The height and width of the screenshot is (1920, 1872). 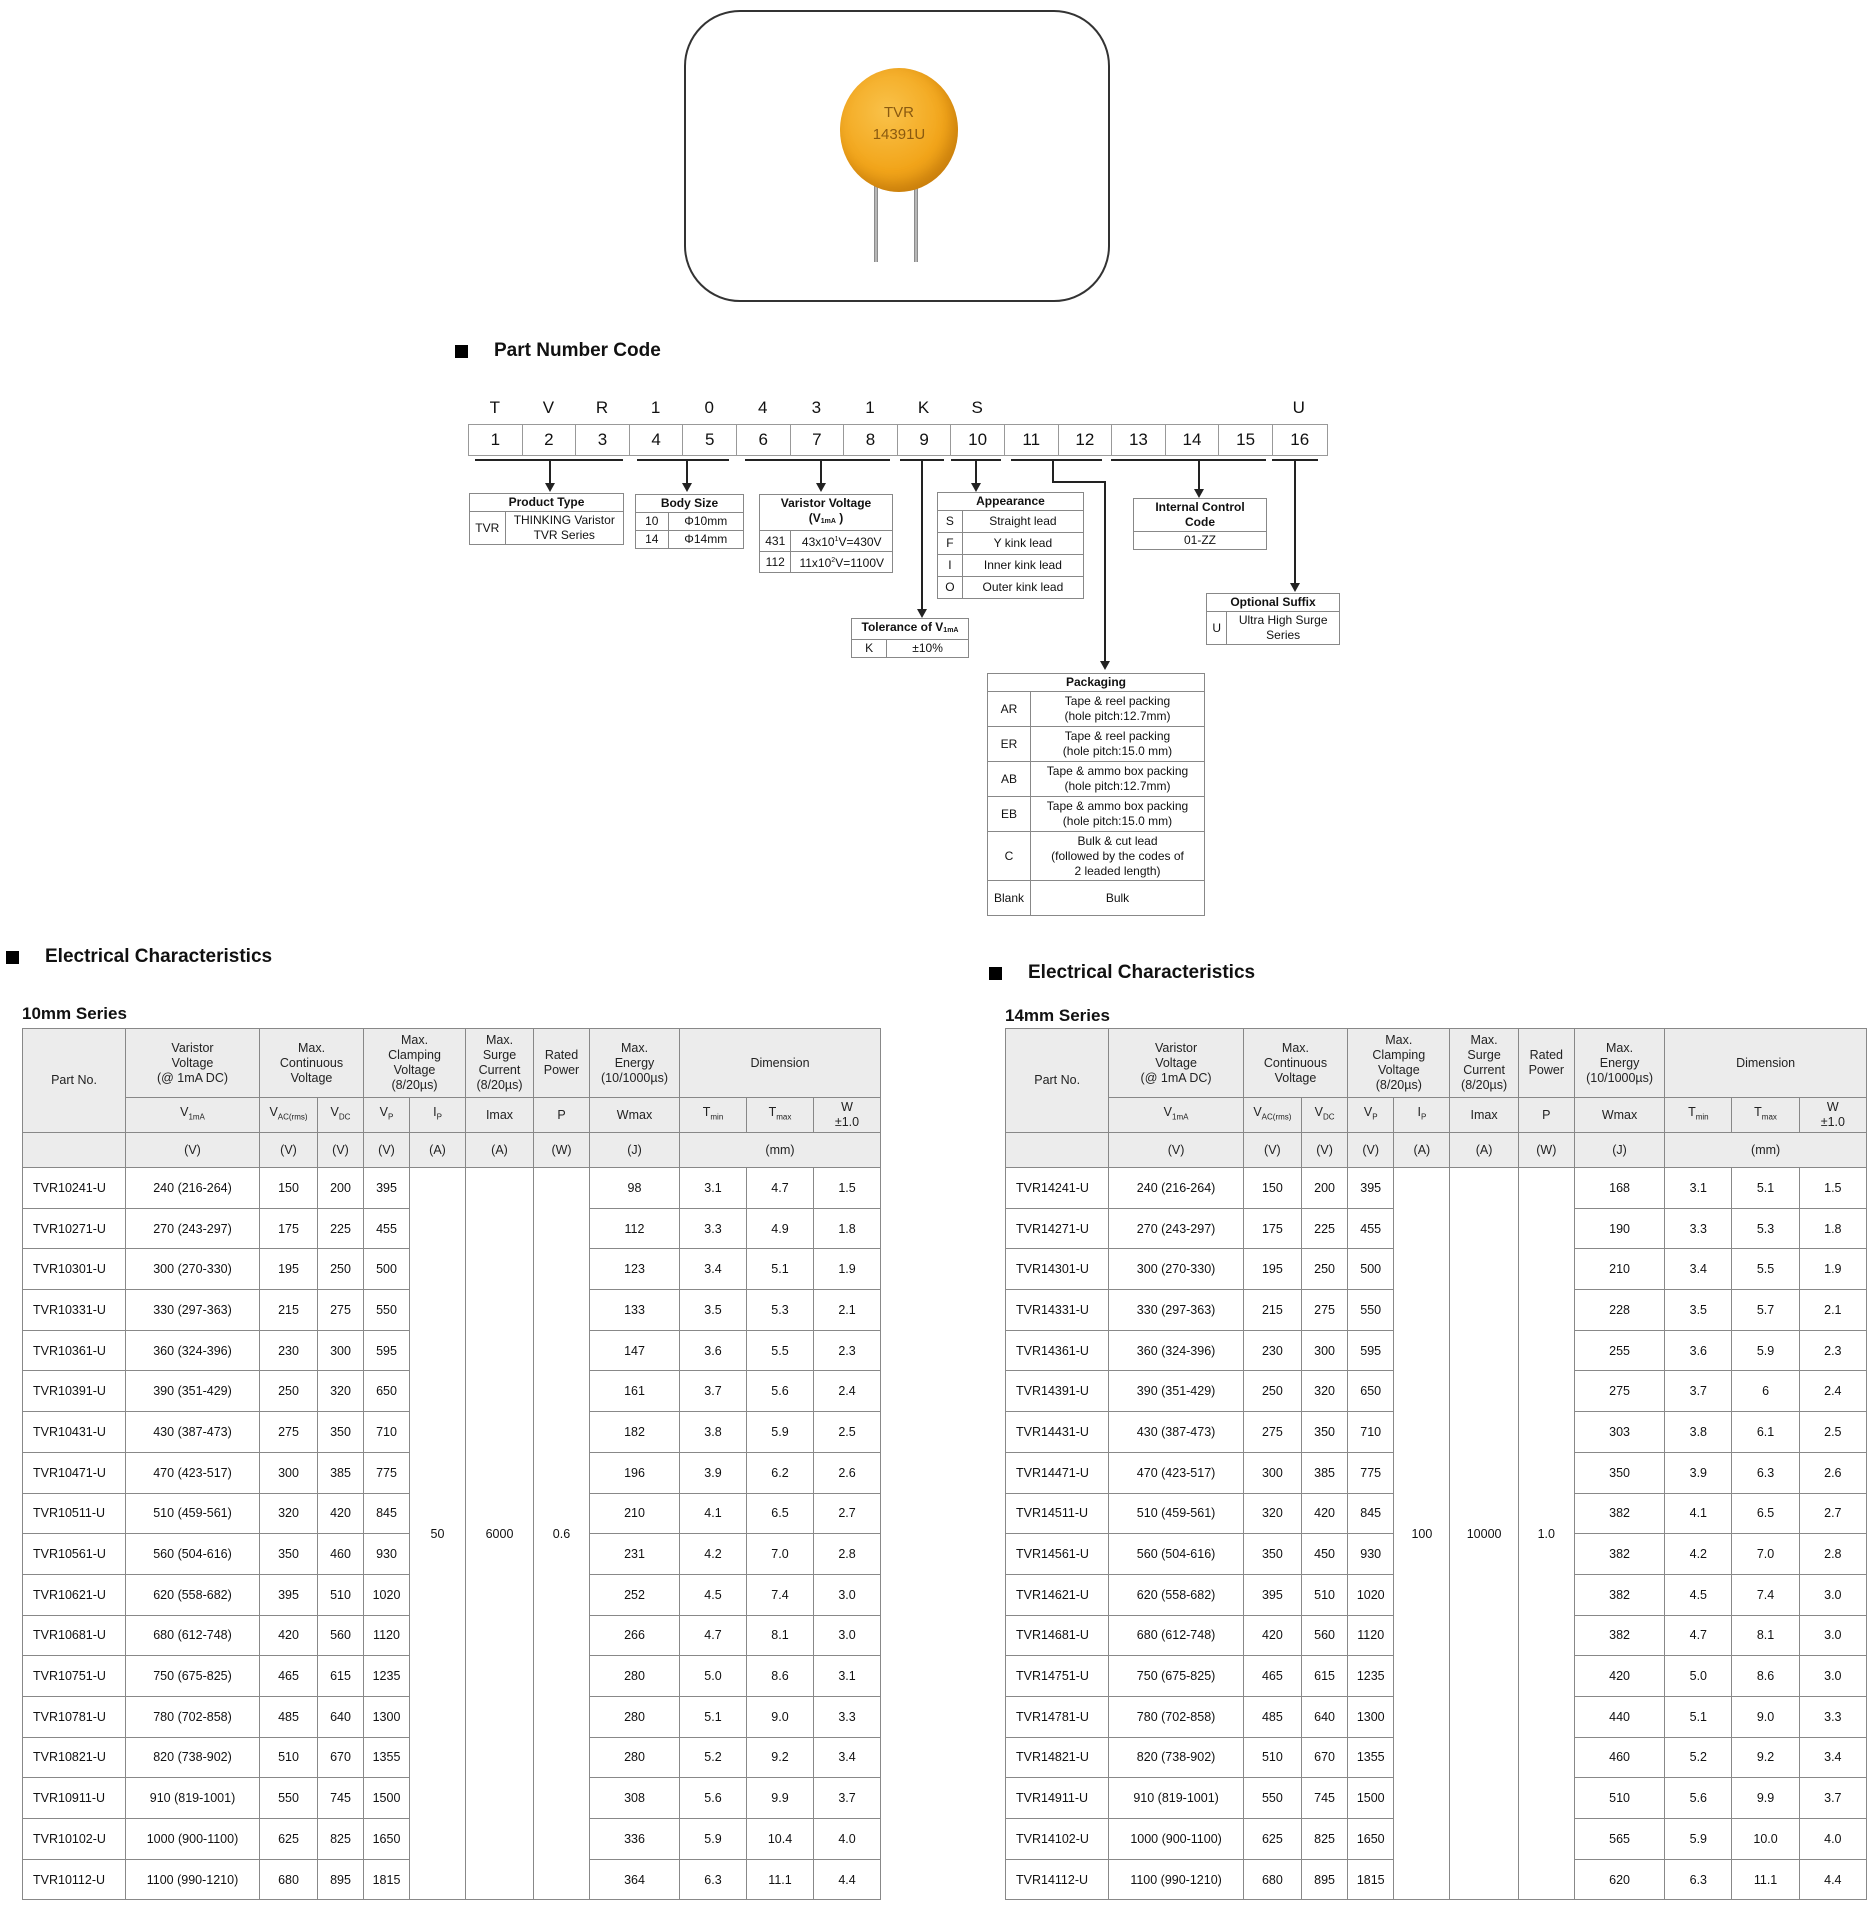 What do you see at coordinates (1833, 1716) in the screenshot?
I see `w-cell: 3.3` at bounding box center [1833, 1716].